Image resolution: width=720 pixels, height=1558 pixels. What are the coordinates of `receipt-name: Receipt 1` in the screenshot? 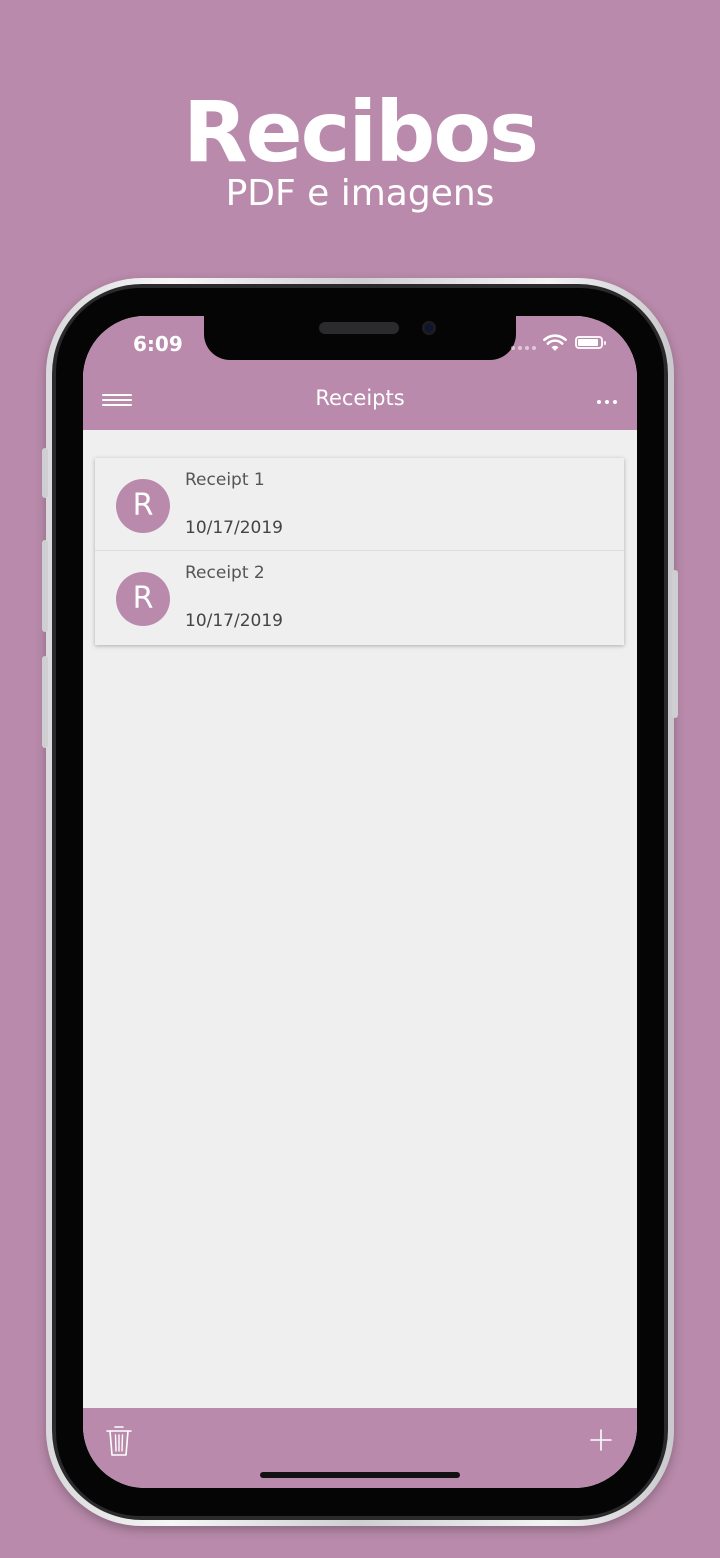 It's located at (225, 480).